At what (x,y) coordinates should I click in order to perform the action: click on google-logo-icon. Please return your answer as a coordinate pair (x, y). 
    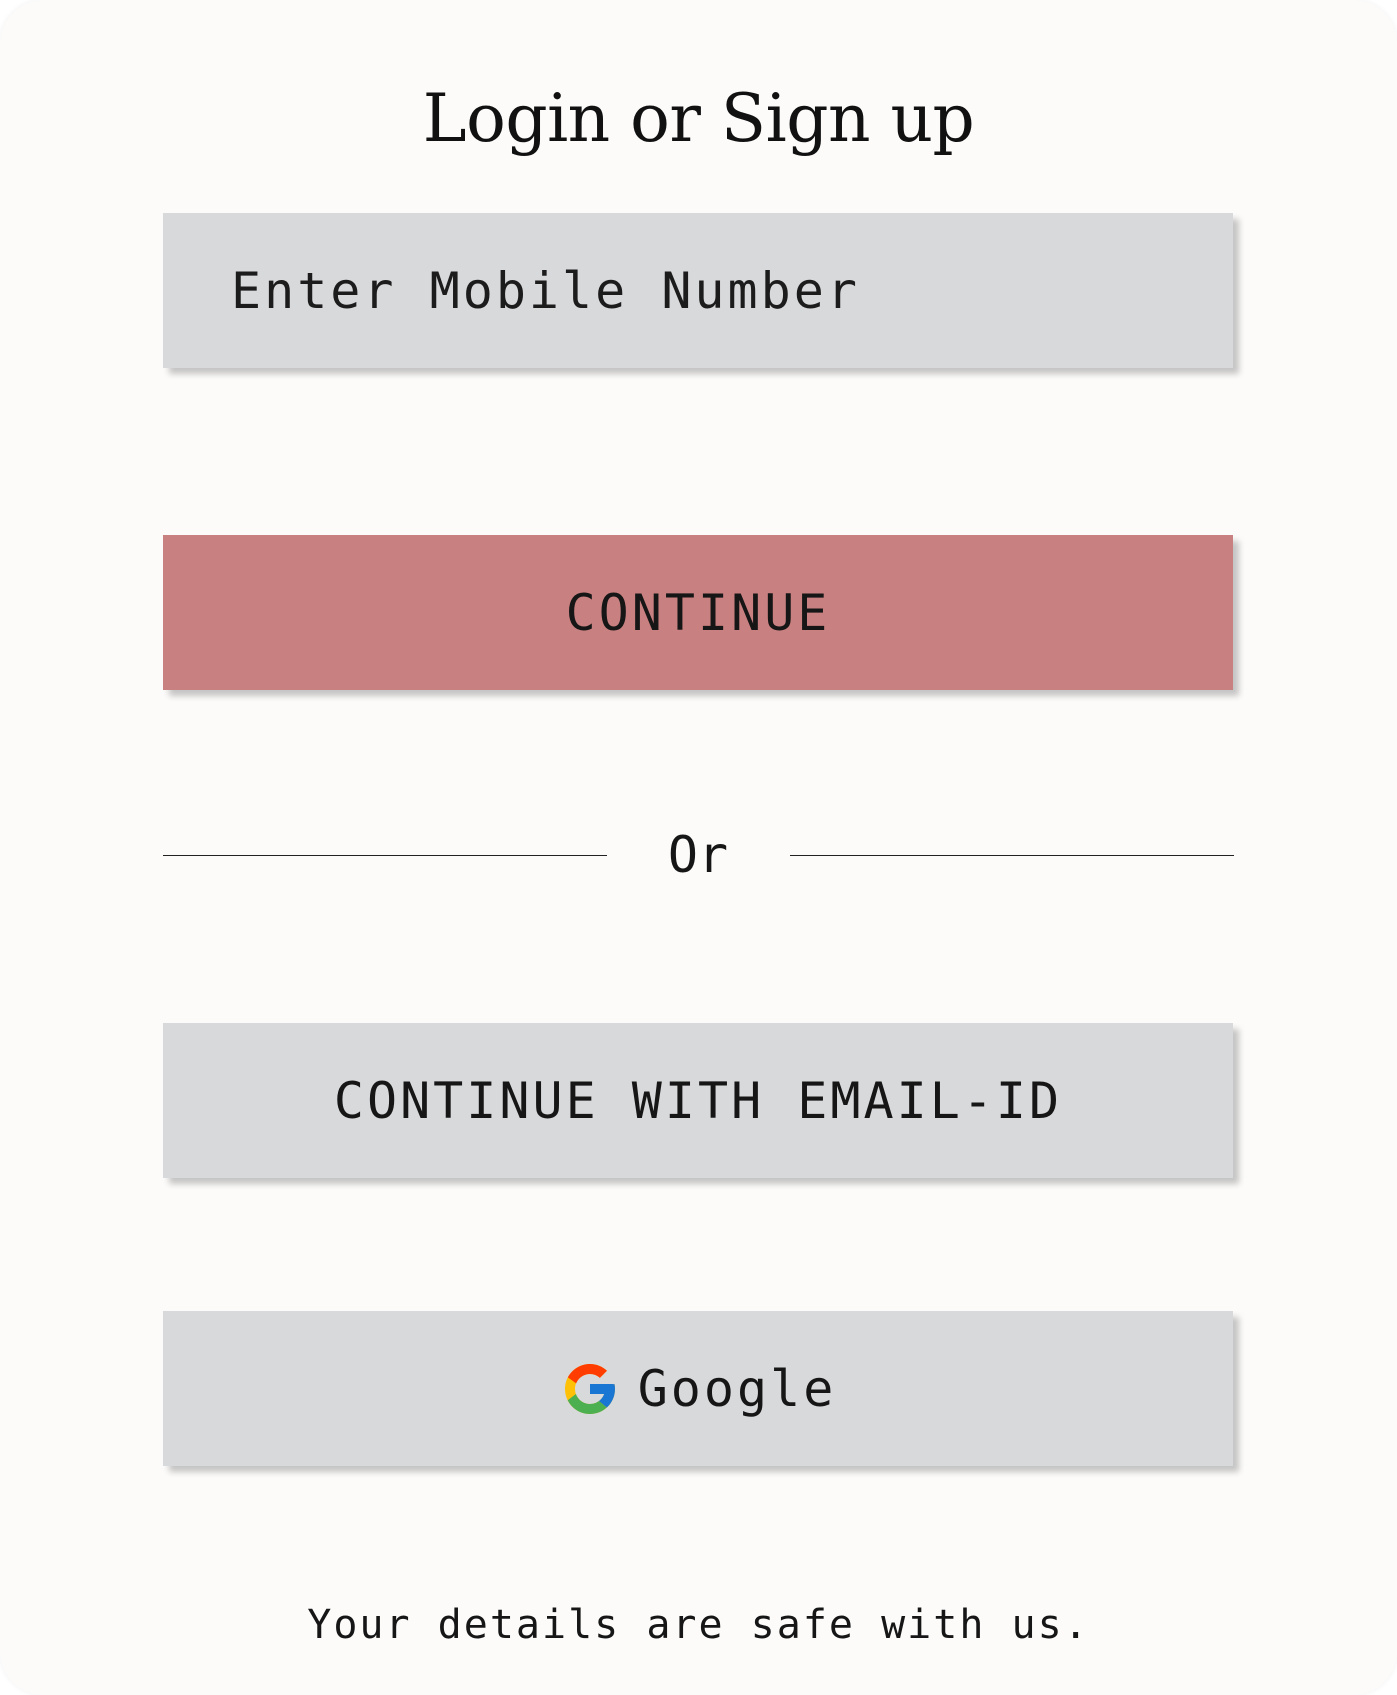
    Looking at the image, I should click on (590, 1389).